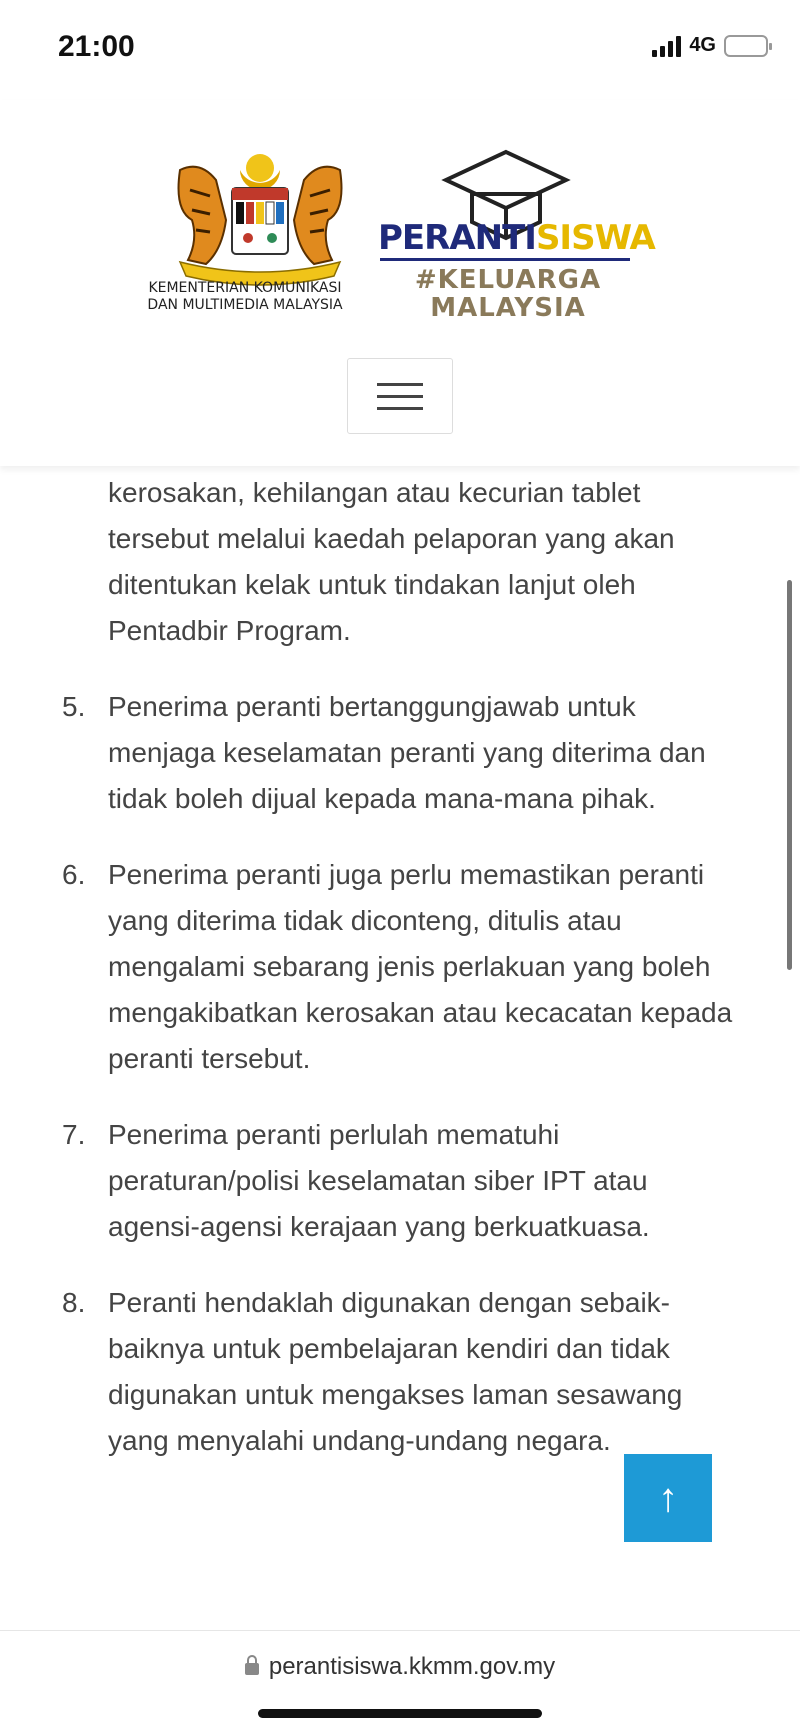 The height and width of the screenshot is (1730, 800). I want to click on home-indicator, so click(400, 1713).